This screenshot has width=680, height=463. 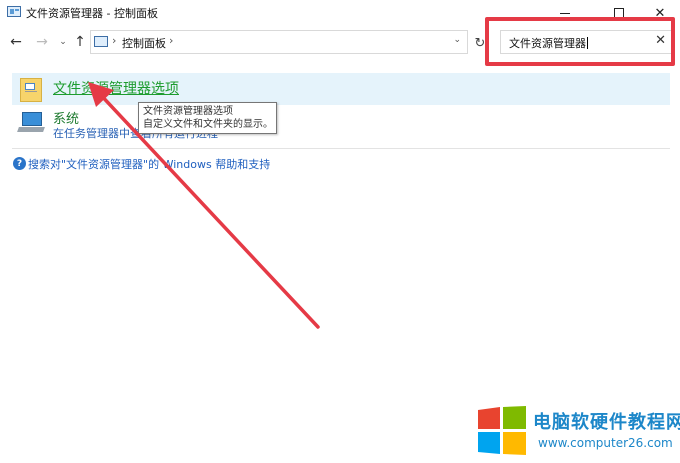 I want to click on forward-button: →, so click(x=42, y=42).